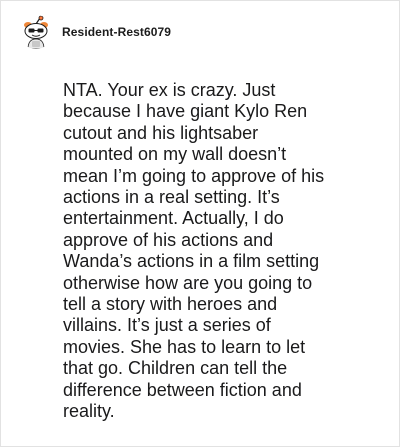  What do you see at coordinates (36, 32) in the screenshot?
I see `reddit-snoo-avatar-icon` at bounding box center [36, 32].